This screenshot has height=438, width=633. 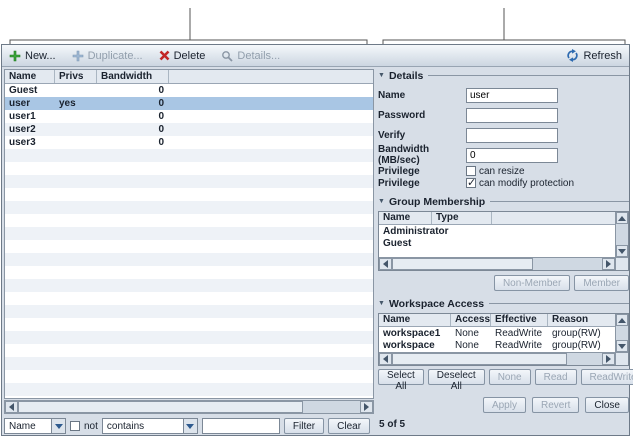 I want to click on can-resize-label: can resize, so click(x=502, y=171).